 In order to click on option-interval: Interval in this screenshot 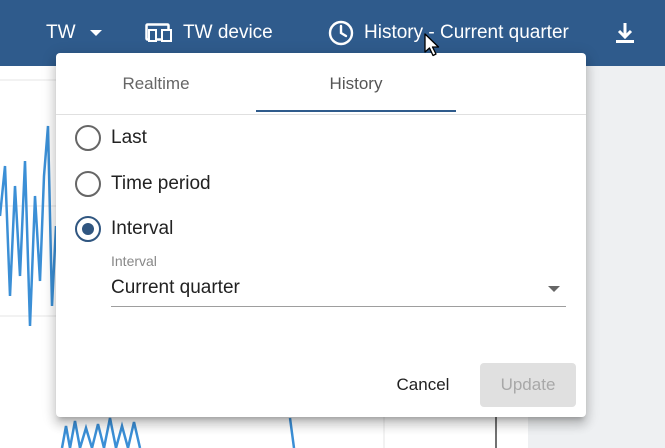, I will do `click(124, 229)`.